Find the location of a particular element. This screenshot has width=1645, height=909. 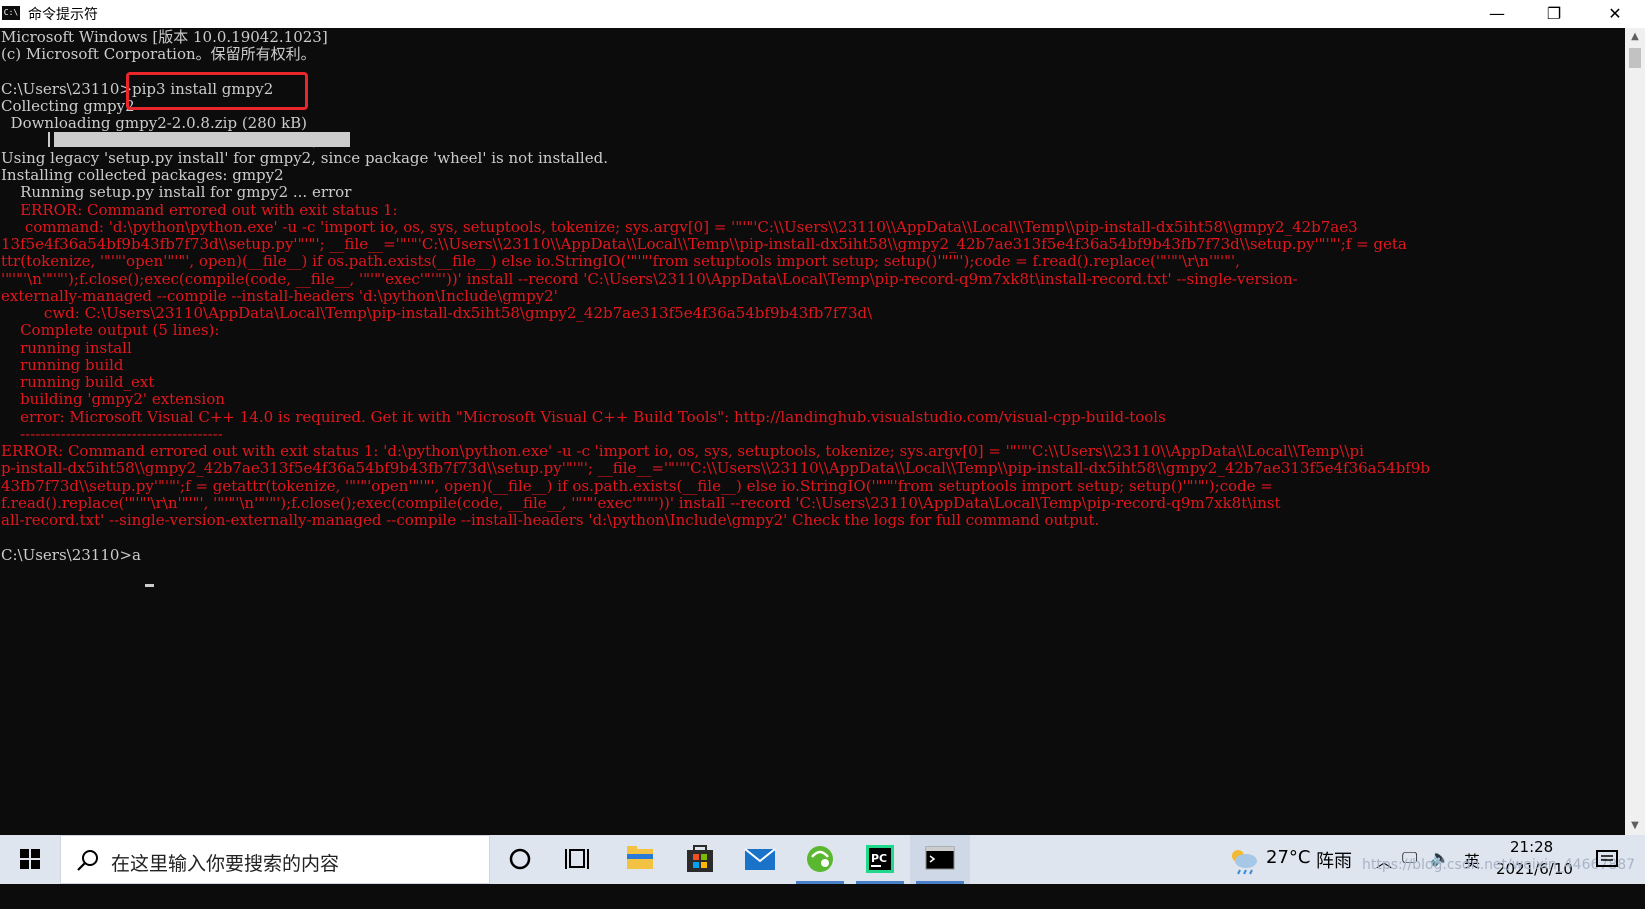

console-line: Microsoft Windows [版本 10.0.19042.1023] is located at coordinates (164, 37).